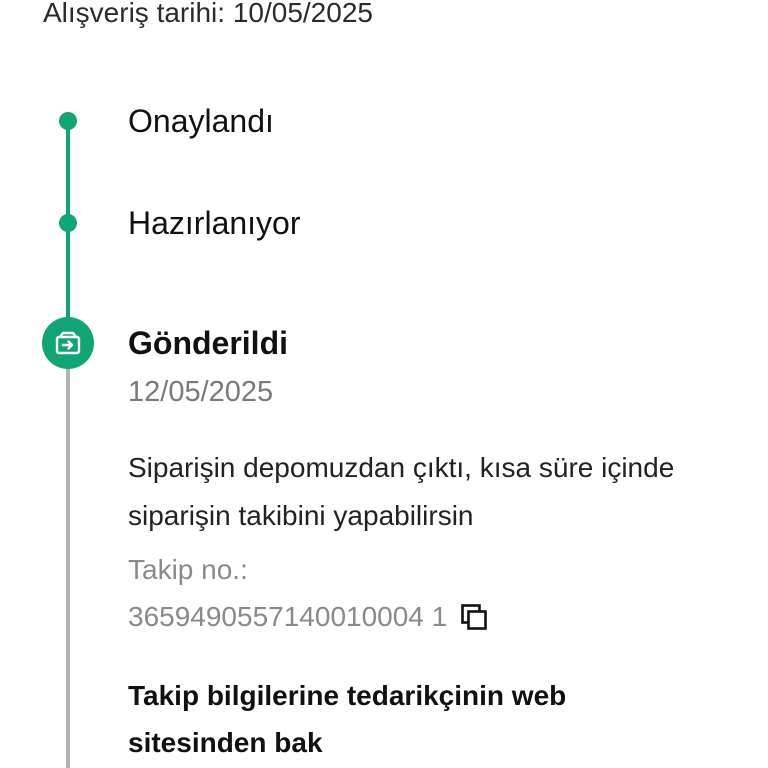 Image resolution: width=768 pixels, height=768 pixels. I want to click on tracking-number-label: Takip no.:, so click(188, 569).